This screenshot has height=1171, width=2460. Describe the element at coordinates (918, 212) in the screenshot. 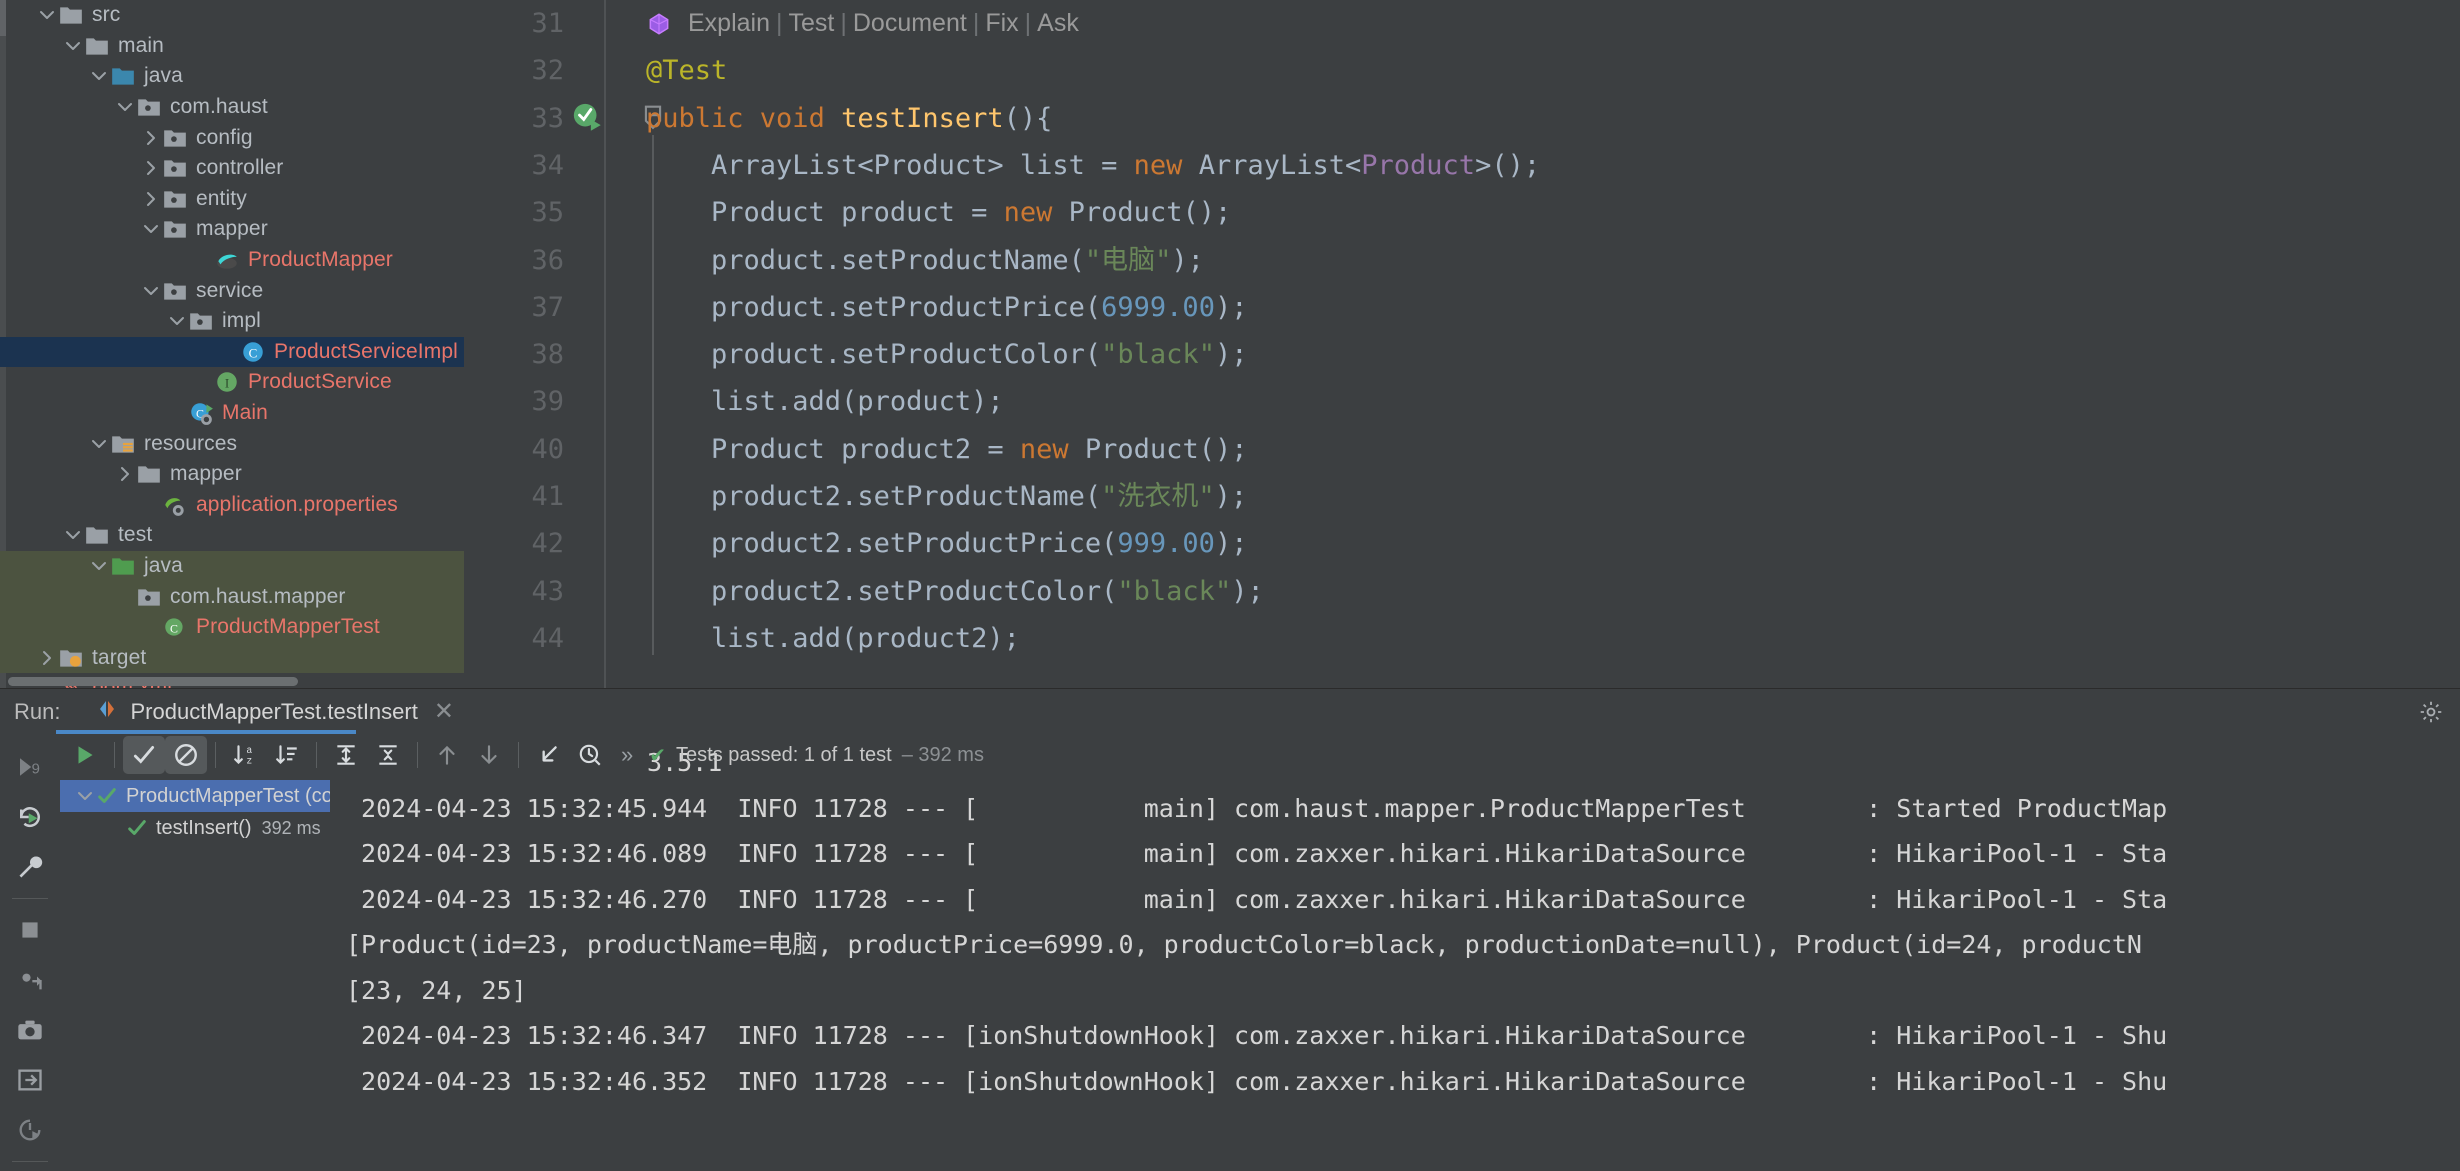

I see `code-line: Product product = new Product();` at that location.